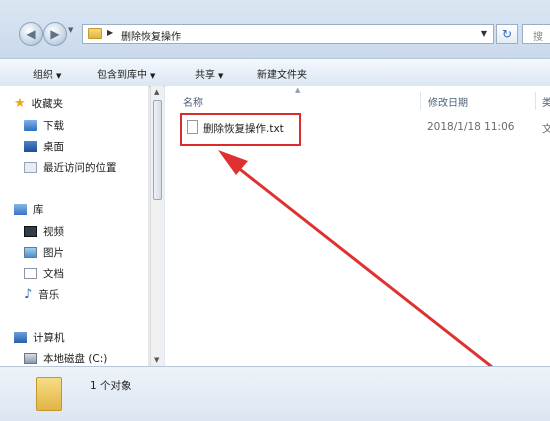 Image resolution: width=550 pixels, height=421 pixels. I want to click on item-count: 1 个对象, so click(111, 386).